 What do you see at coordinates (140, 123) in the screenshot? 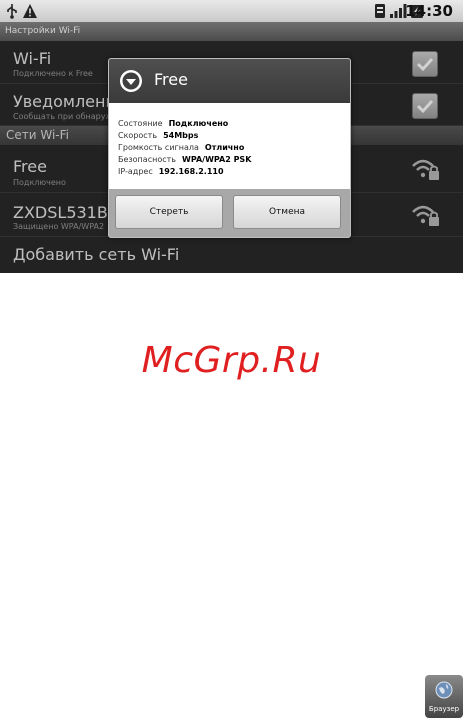
I see `info-label: Состояние` at bounding box center [140, 123].